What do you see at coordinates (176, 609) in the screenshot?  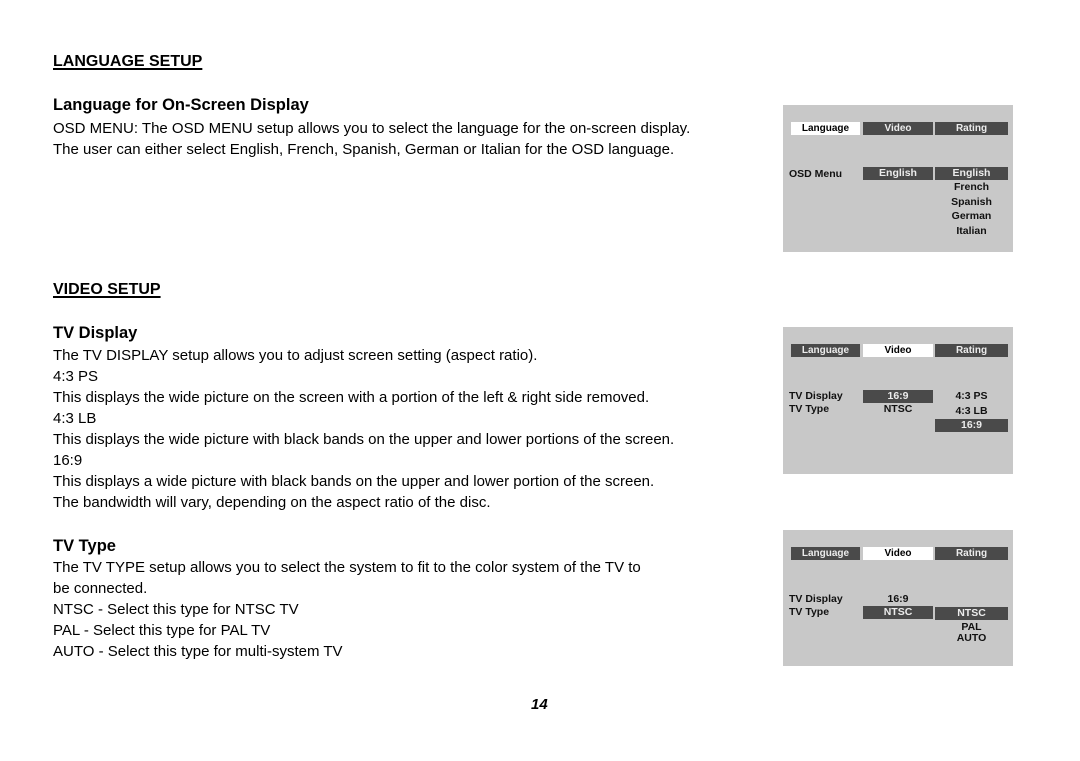 I see `text-line: NTSC - Select this type for NTSC TV` at bounding box center [176, 609].